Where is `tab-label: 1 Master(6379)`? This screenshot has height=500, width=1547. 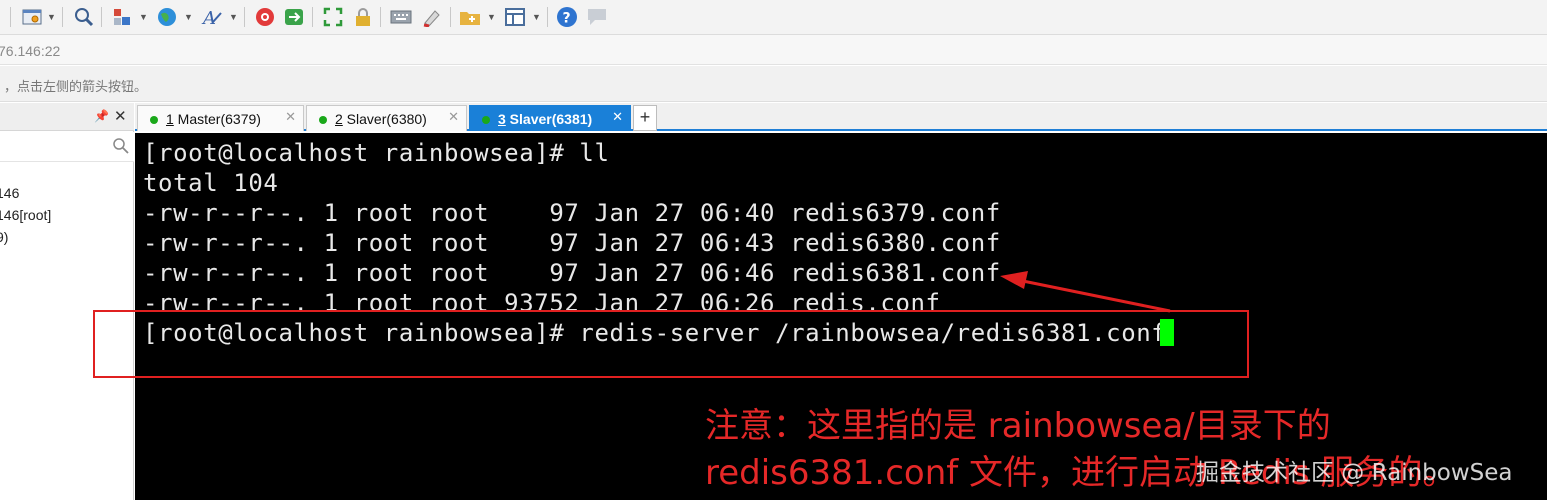 tab-label: 1 Master(6379) is located at coordinates (213, 119).